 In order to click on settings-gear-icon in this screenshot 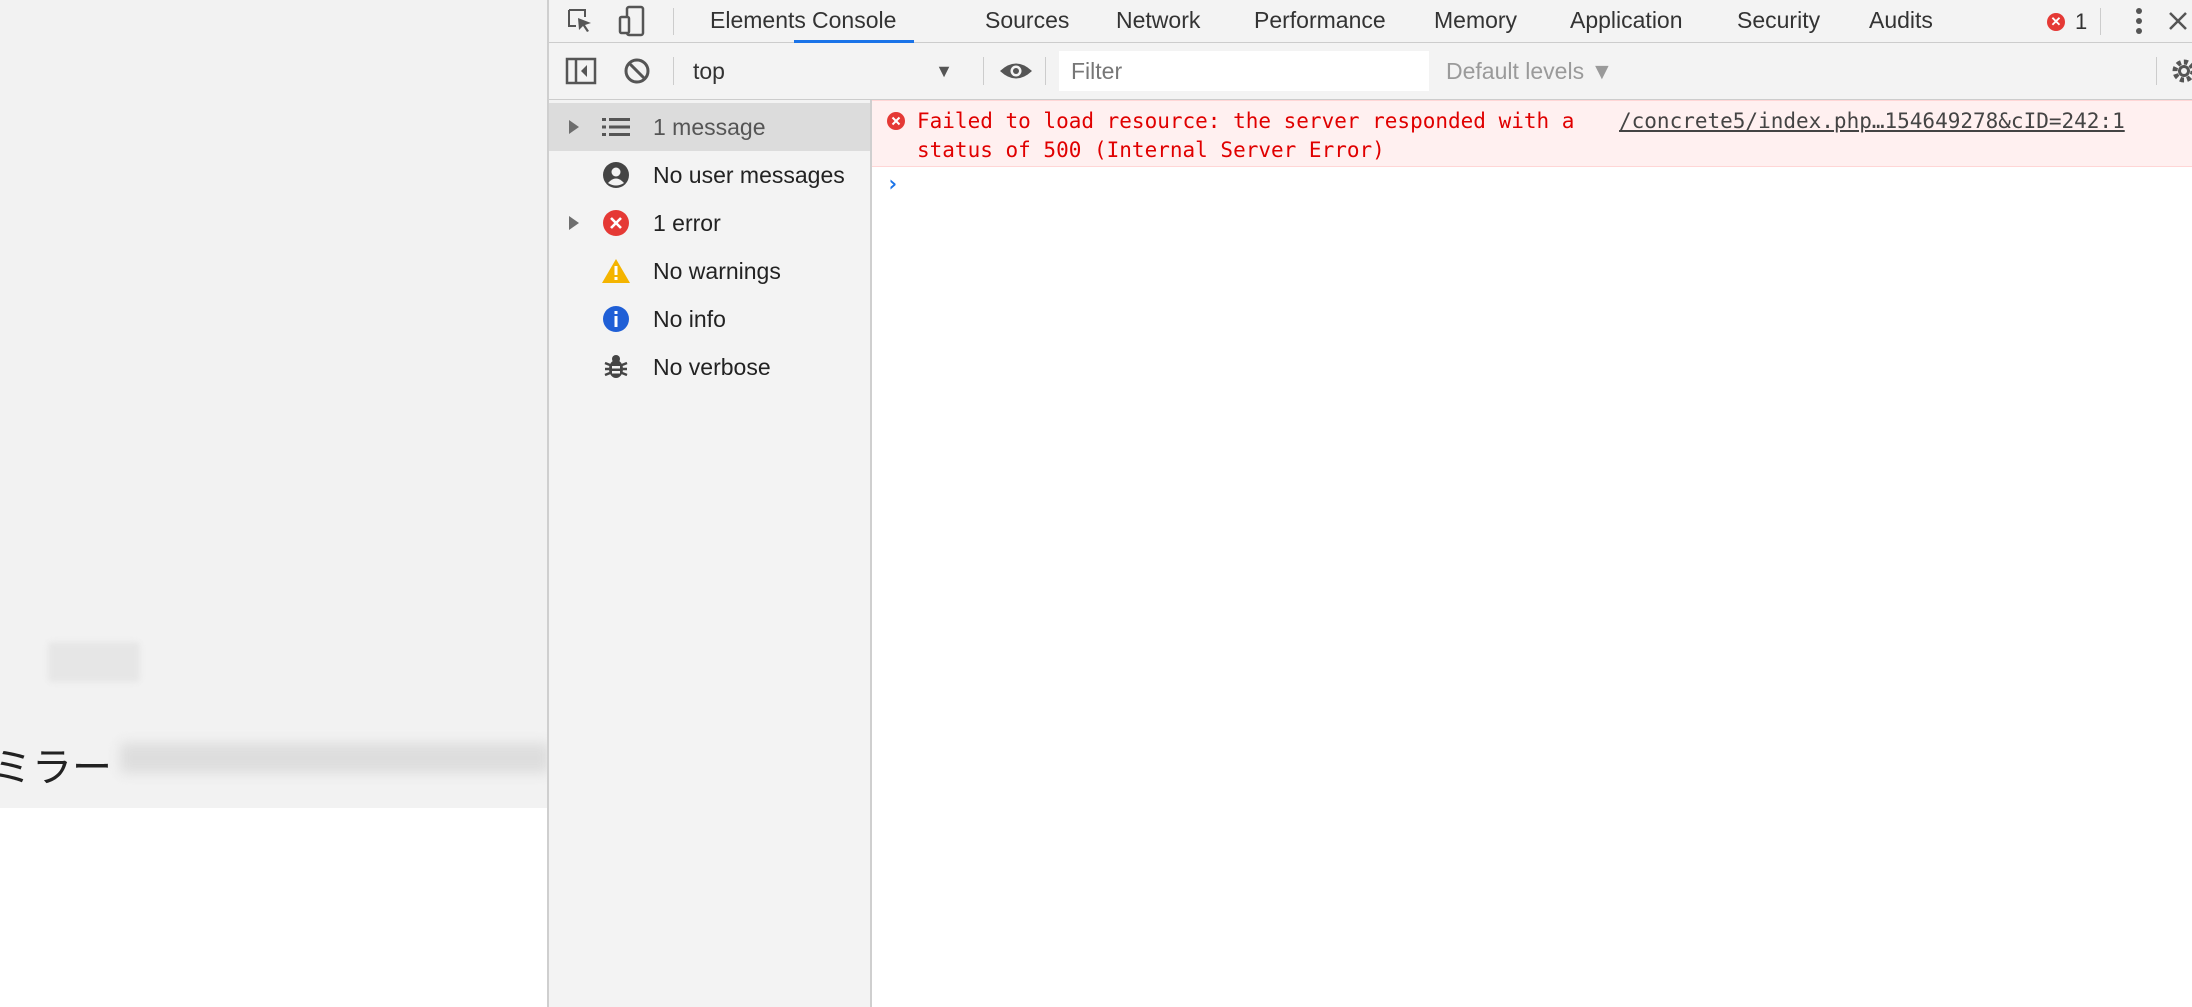, I will do `click(2180, 71)`.